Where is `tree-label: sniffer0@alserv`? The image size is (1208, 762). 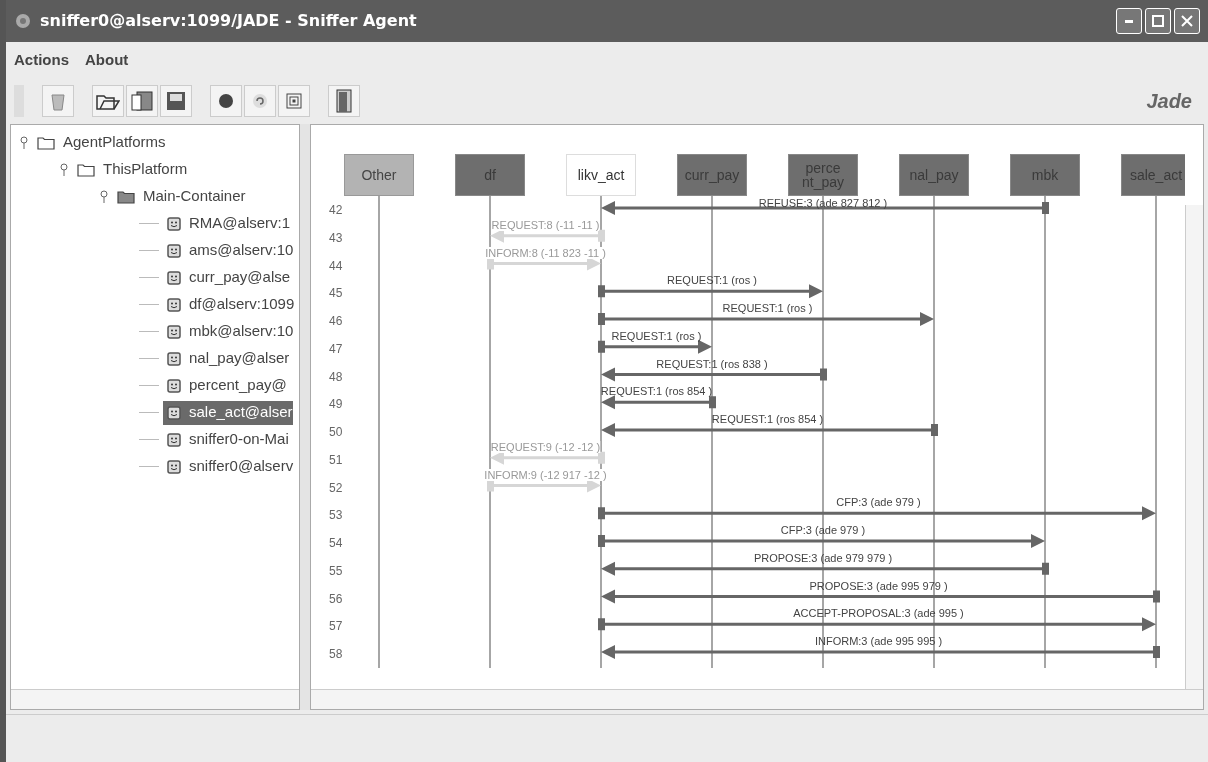 tree-label: sniffer0@alserv is located at coordinates (241, 466).